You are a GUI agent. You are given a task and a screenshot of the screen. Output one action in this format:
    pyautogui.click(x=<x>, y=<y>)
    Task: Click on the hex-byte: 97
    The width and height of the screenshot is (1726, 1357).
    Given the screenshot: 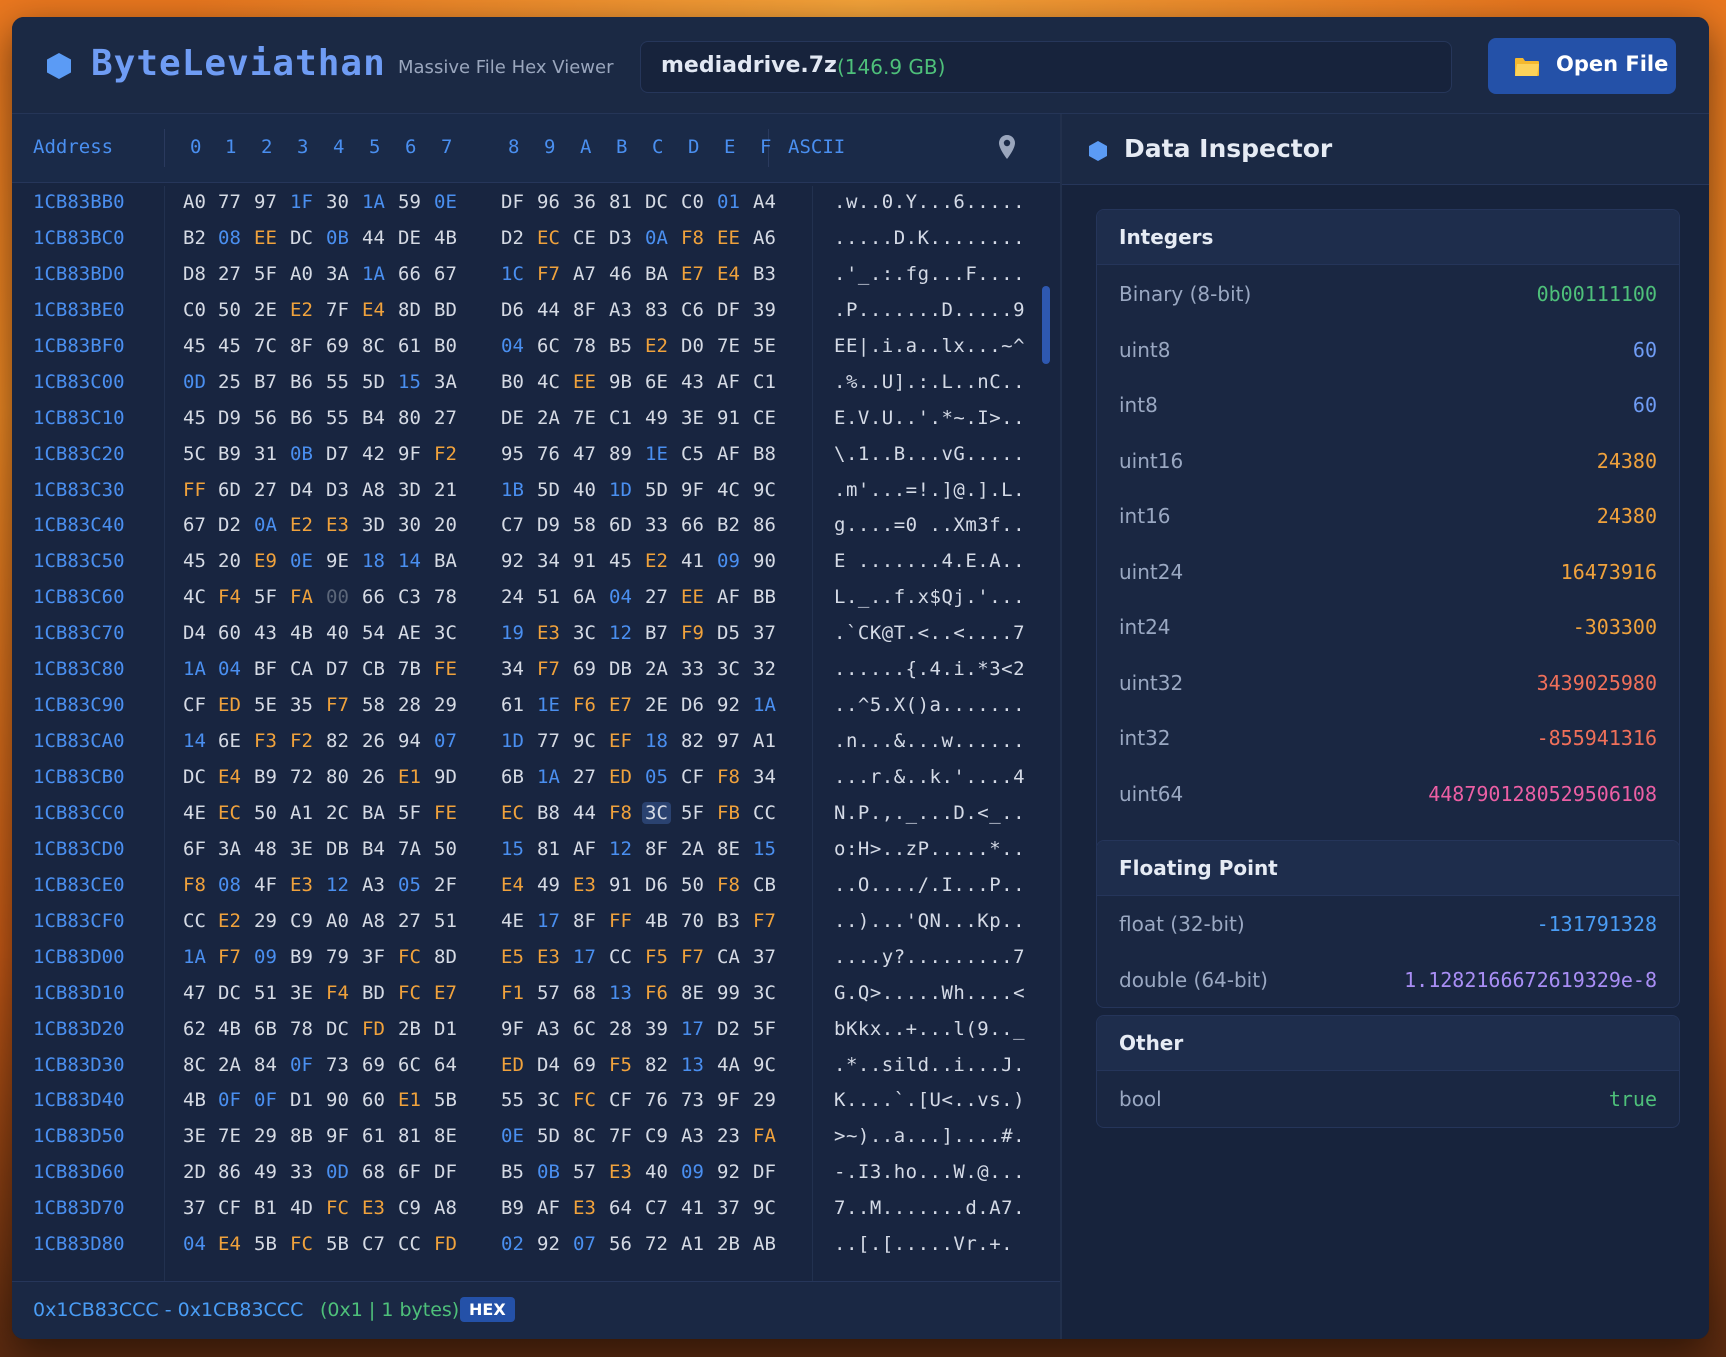 What is the action you would take?
    pyautogui.click(x=728, y=741)
    